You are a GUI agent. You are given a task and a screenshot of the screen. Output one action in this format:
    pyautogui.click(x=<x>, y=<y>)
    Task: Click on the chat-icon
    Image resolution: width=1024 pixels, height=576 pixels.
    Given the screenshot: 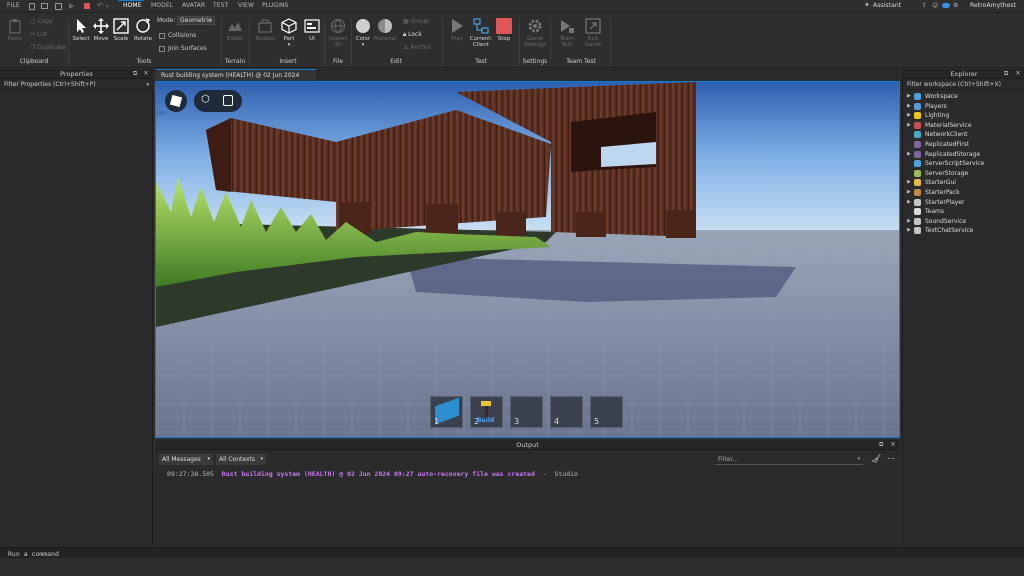 What is the action you would take?
    pyautogui.click(x=228, y=100)
    